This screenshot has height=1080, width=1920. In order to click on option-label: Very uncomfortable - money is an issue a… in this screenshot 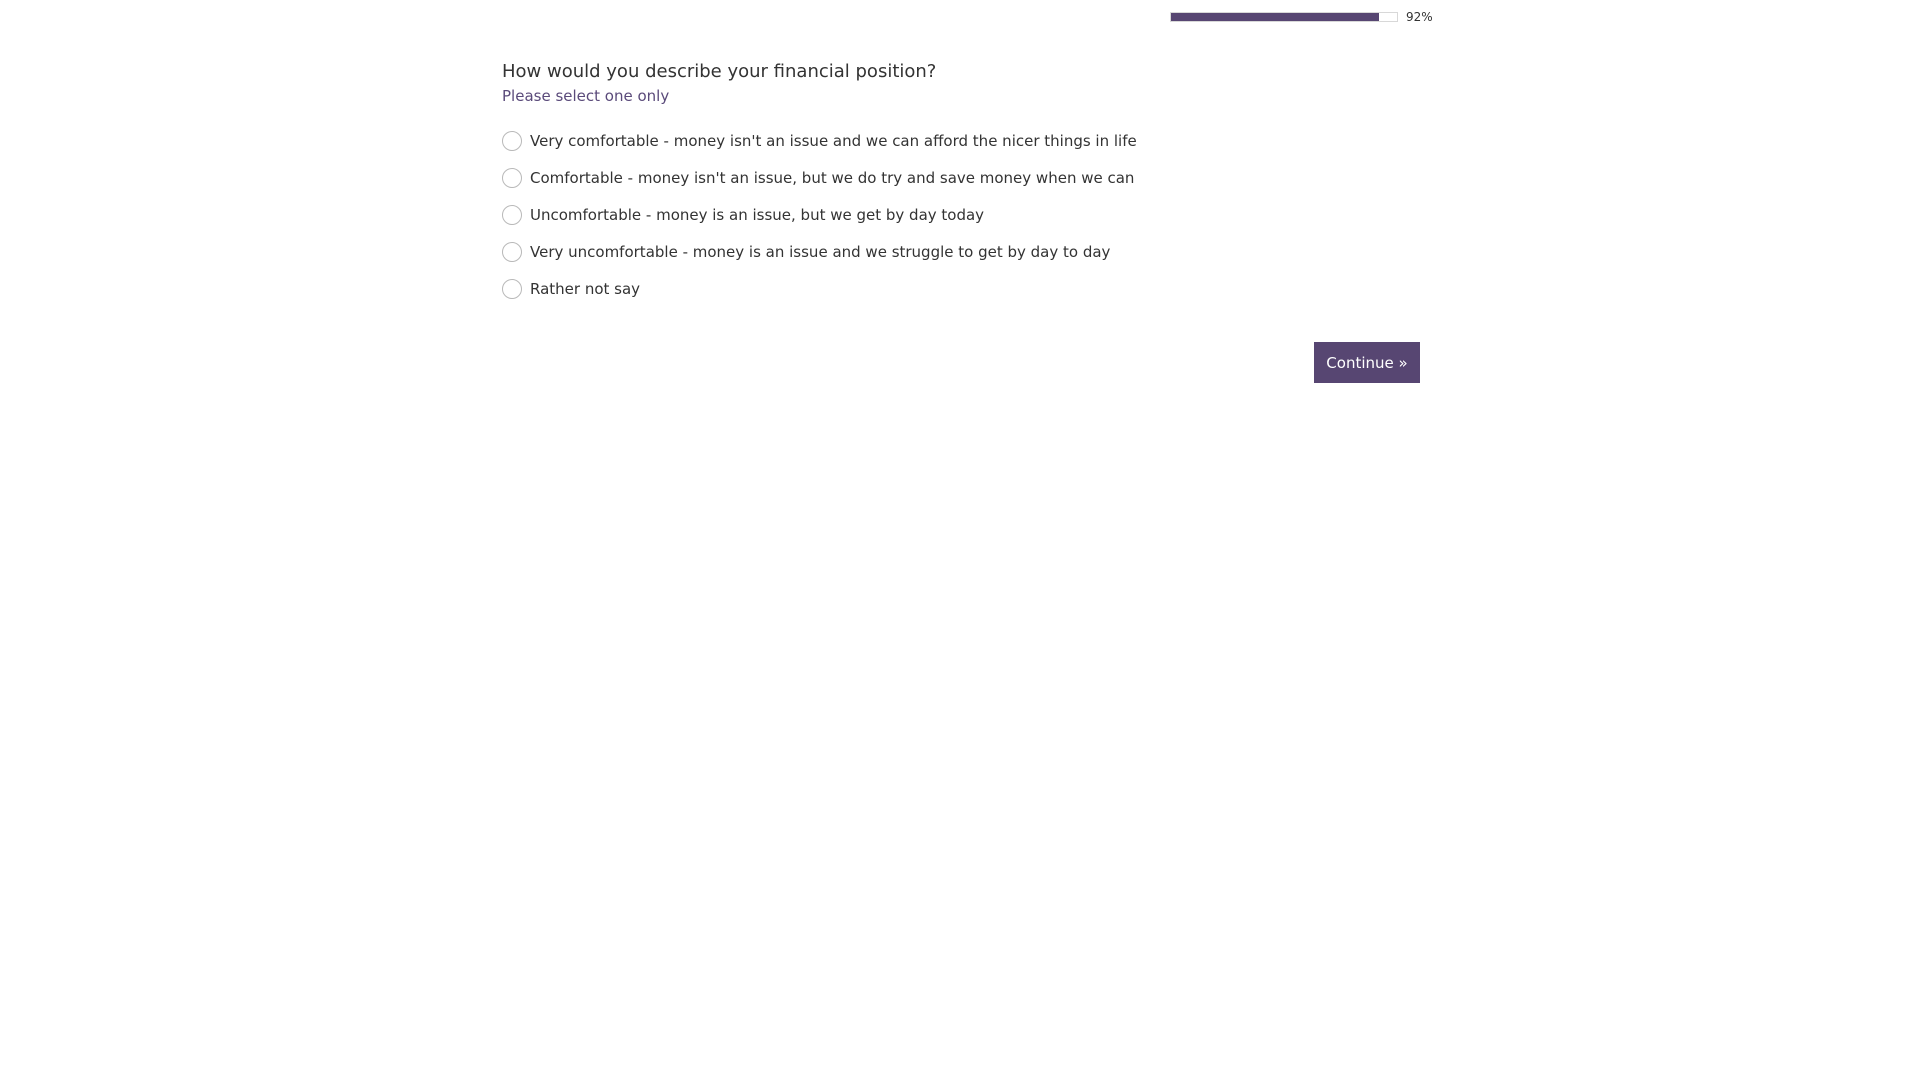, I will do `click(820, 252)`.